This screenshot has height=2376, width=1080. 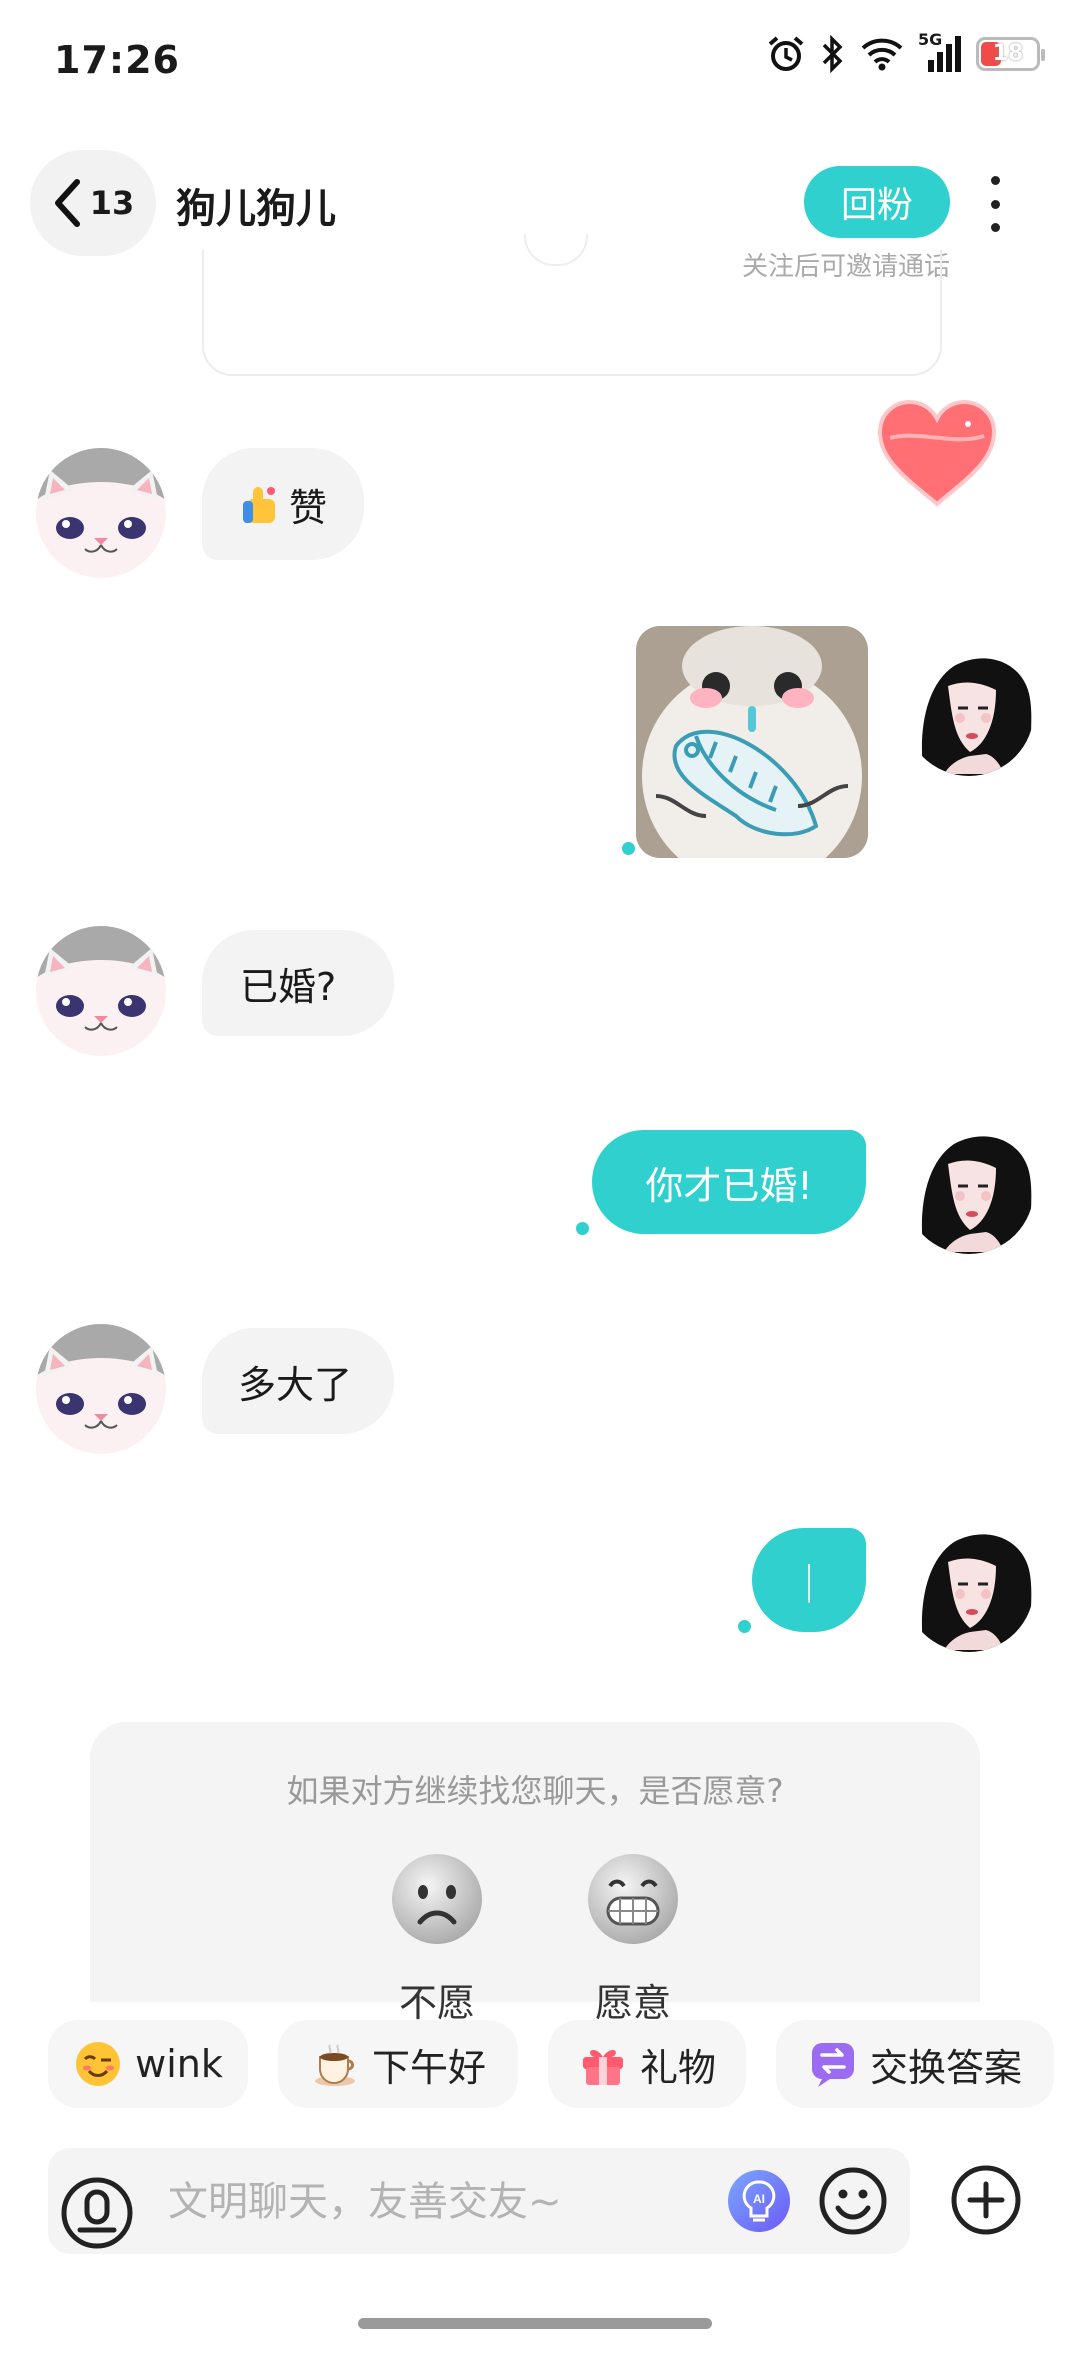 I want to click on message-input, so click(x=458, y=2202).